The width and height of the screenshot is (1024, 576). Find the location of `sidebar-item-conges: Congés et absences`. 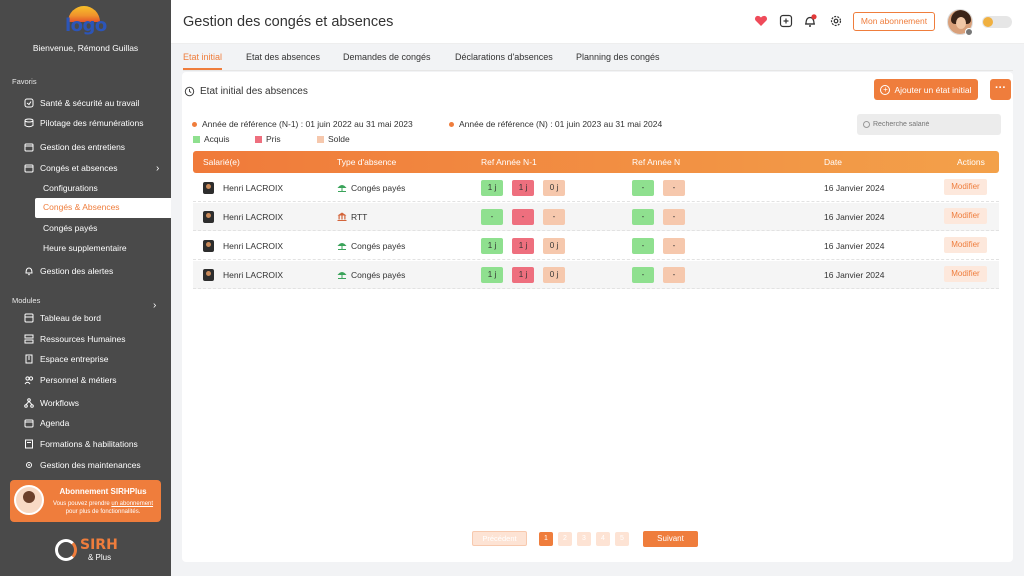

sidebar-item-conges: Congés et absences is located at coordinates (71, 168).